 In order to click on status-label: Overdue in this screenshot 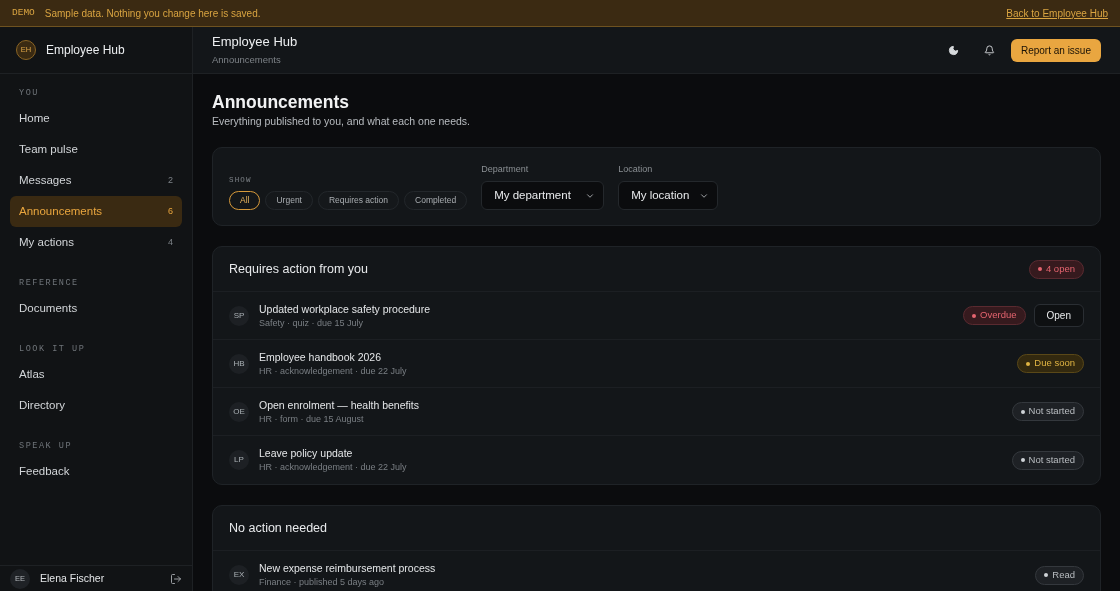, I will do `click(998, 315)`.